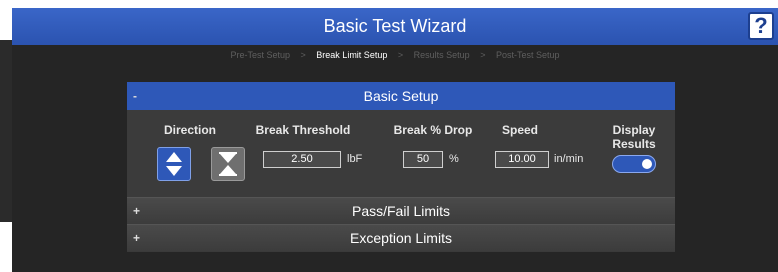 This screenshot has width=778, height=272. I want to click on toggle-knob, so click(647, 164).